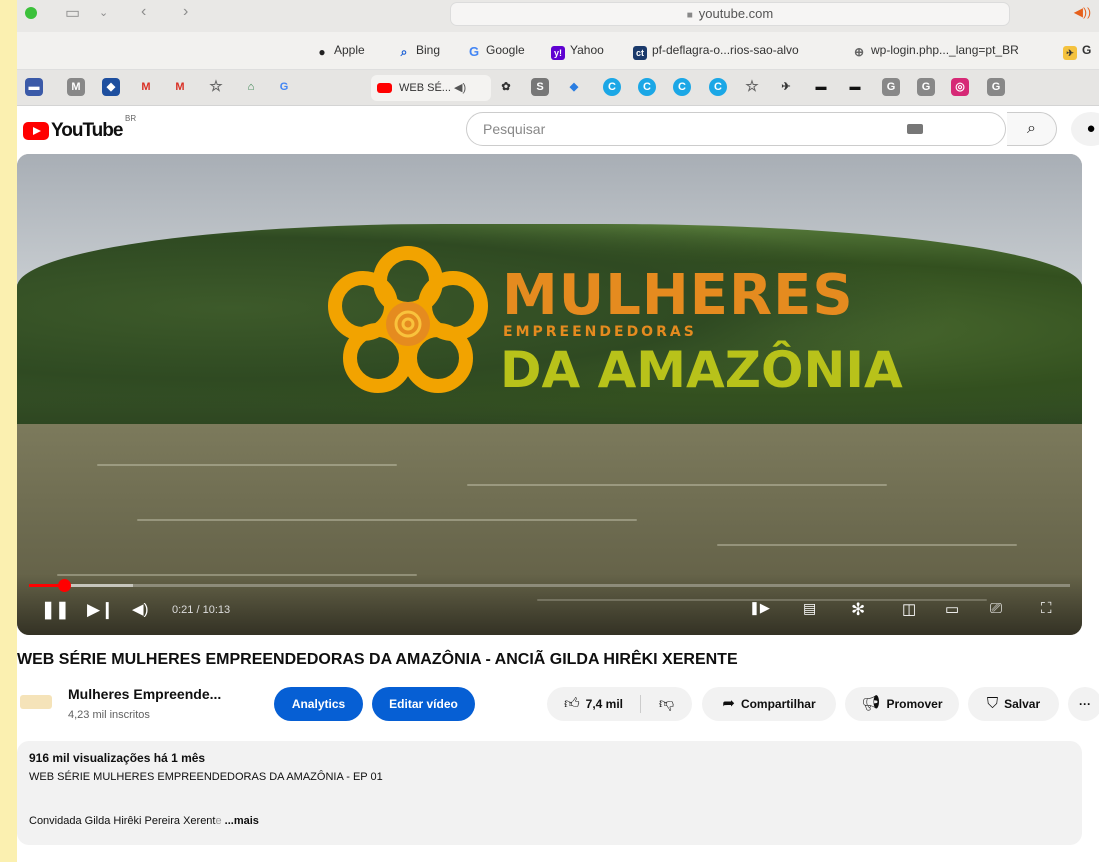  Describe the element at coordinates (752, 87) in the screenshot. I see `tab-icon-star-2: ☆` at that location.